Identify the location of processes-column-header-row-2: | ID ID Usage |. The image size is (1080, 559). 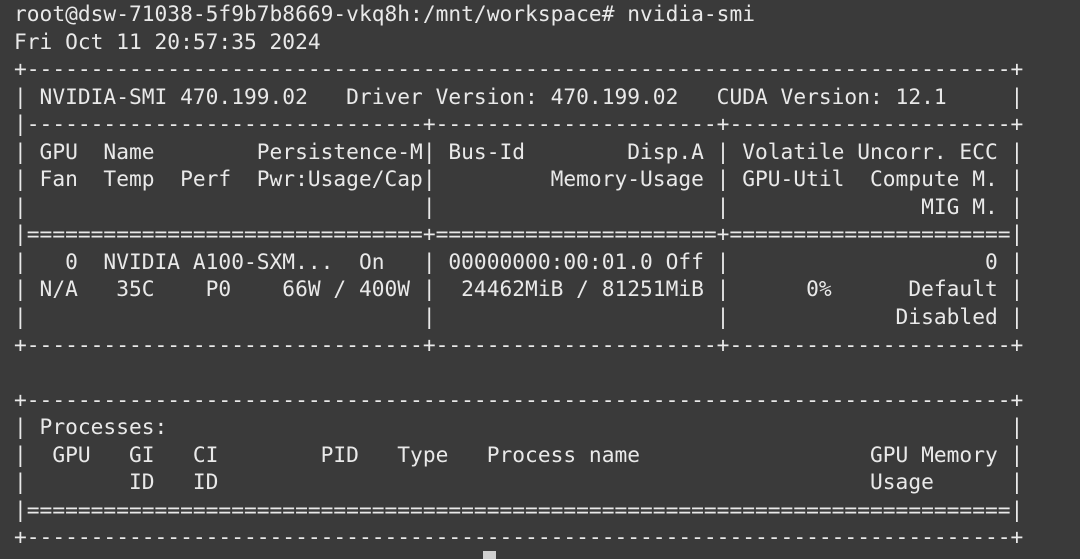
(519, 482).